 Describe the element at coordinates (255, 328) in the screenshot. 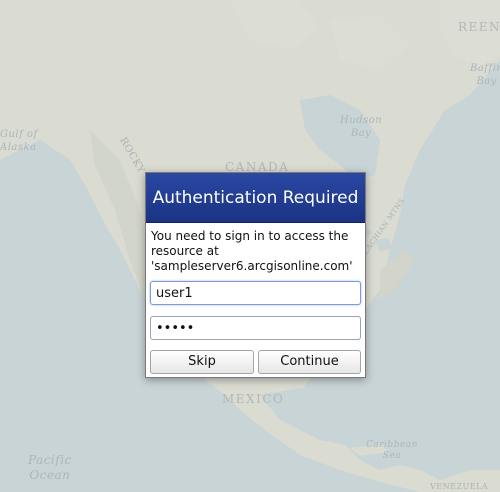

I see `password-field` at that location.